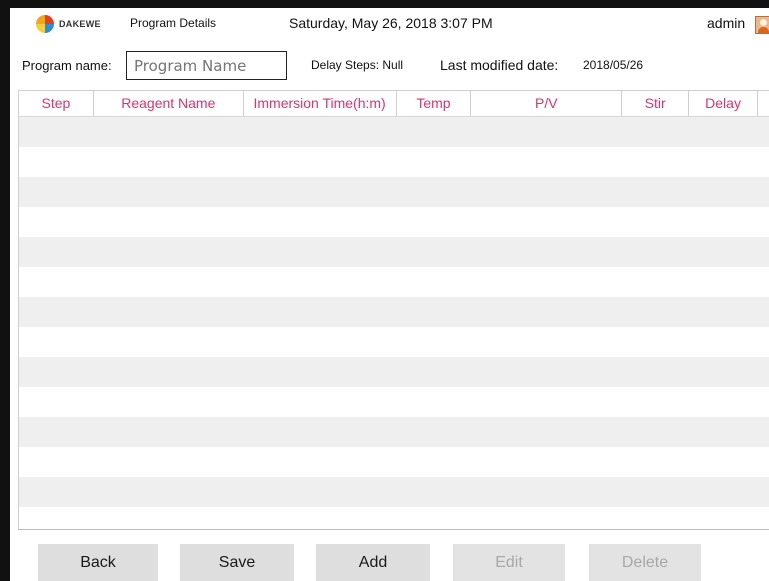 This screenshot has height=581, width=769. What do you see at coordinates (613, 65) in the screenshot?
I see `last-modified-value: 2018/05/26` at bounding box center [613, 65].